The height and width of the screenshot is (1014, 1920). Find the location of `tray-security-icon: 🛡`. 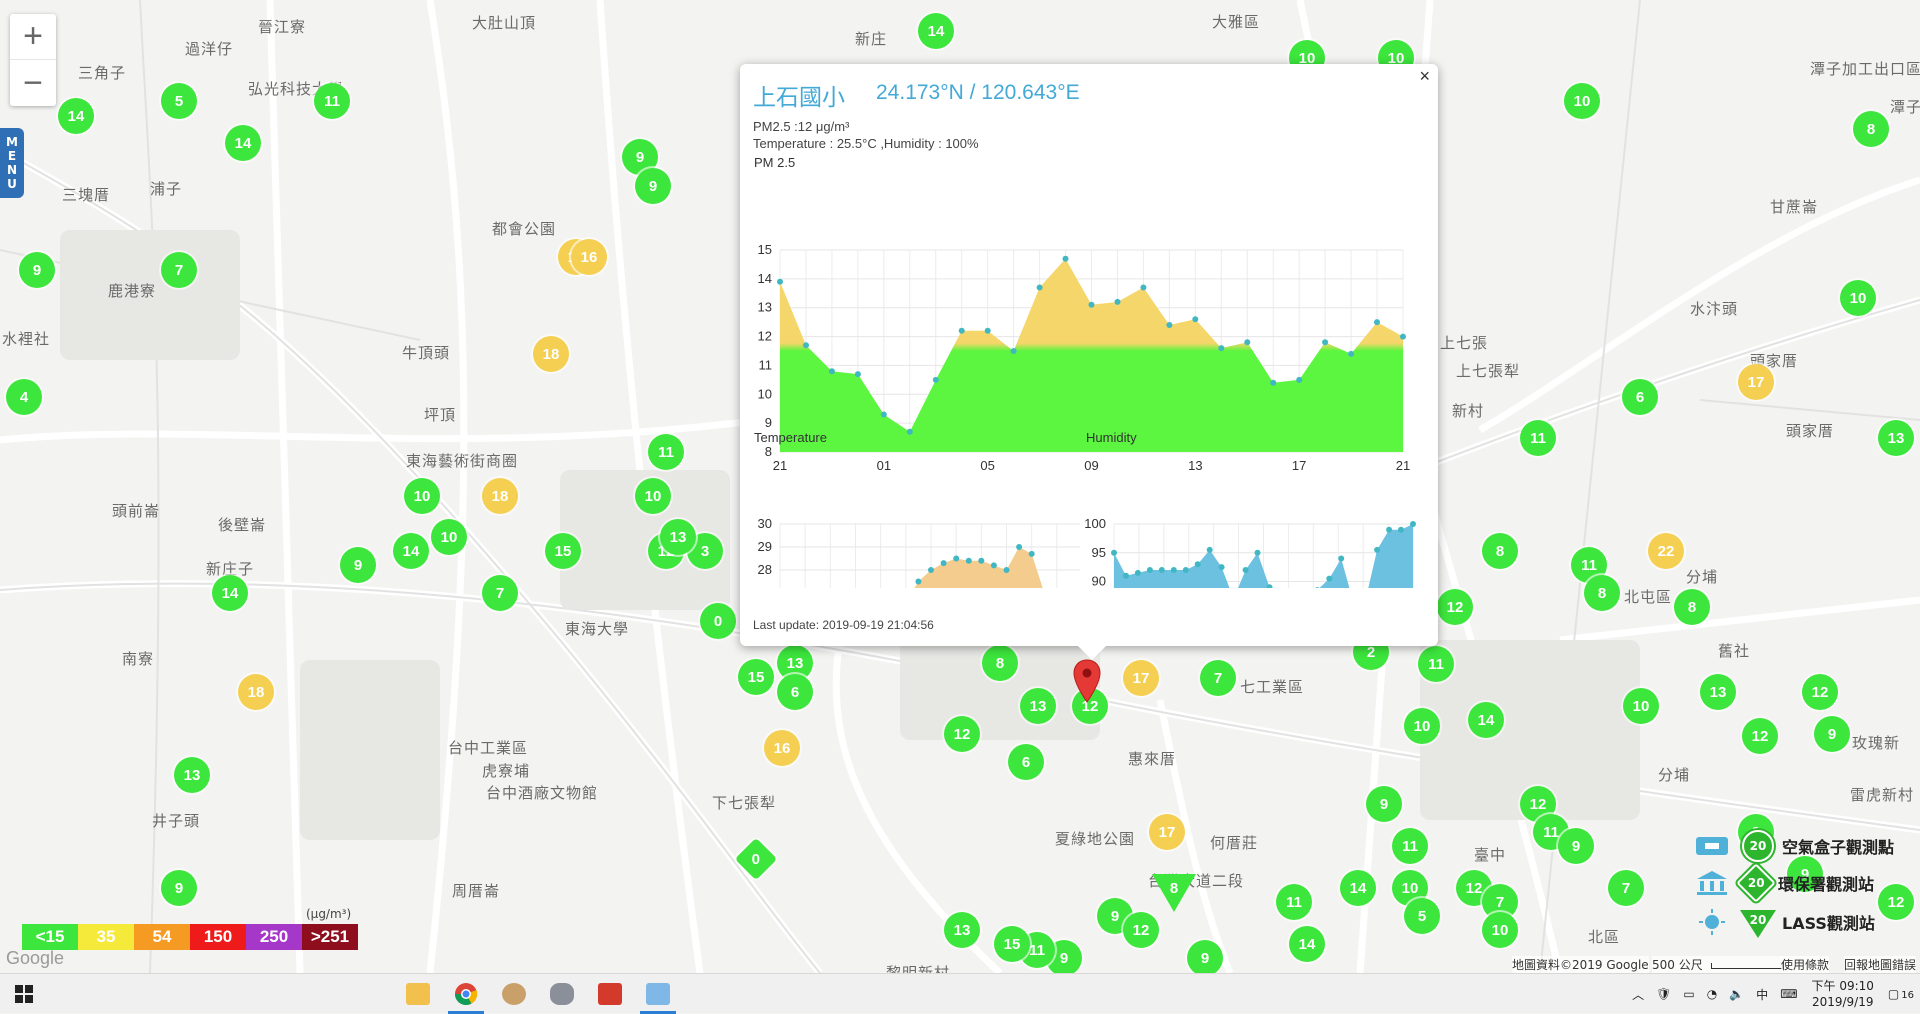

tray-security-icon: 🛡 is located at coordinates (1663, 994).